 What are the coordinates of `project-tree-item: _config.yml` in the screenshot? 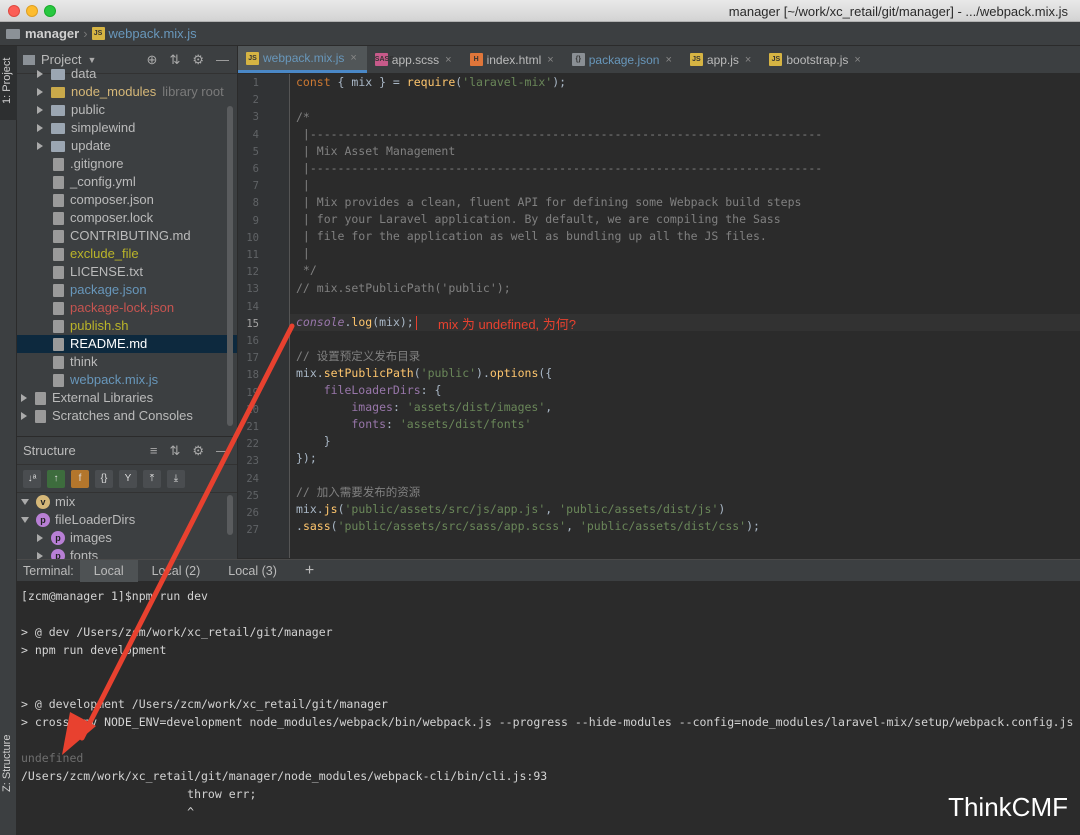 It's located at (127, 182).